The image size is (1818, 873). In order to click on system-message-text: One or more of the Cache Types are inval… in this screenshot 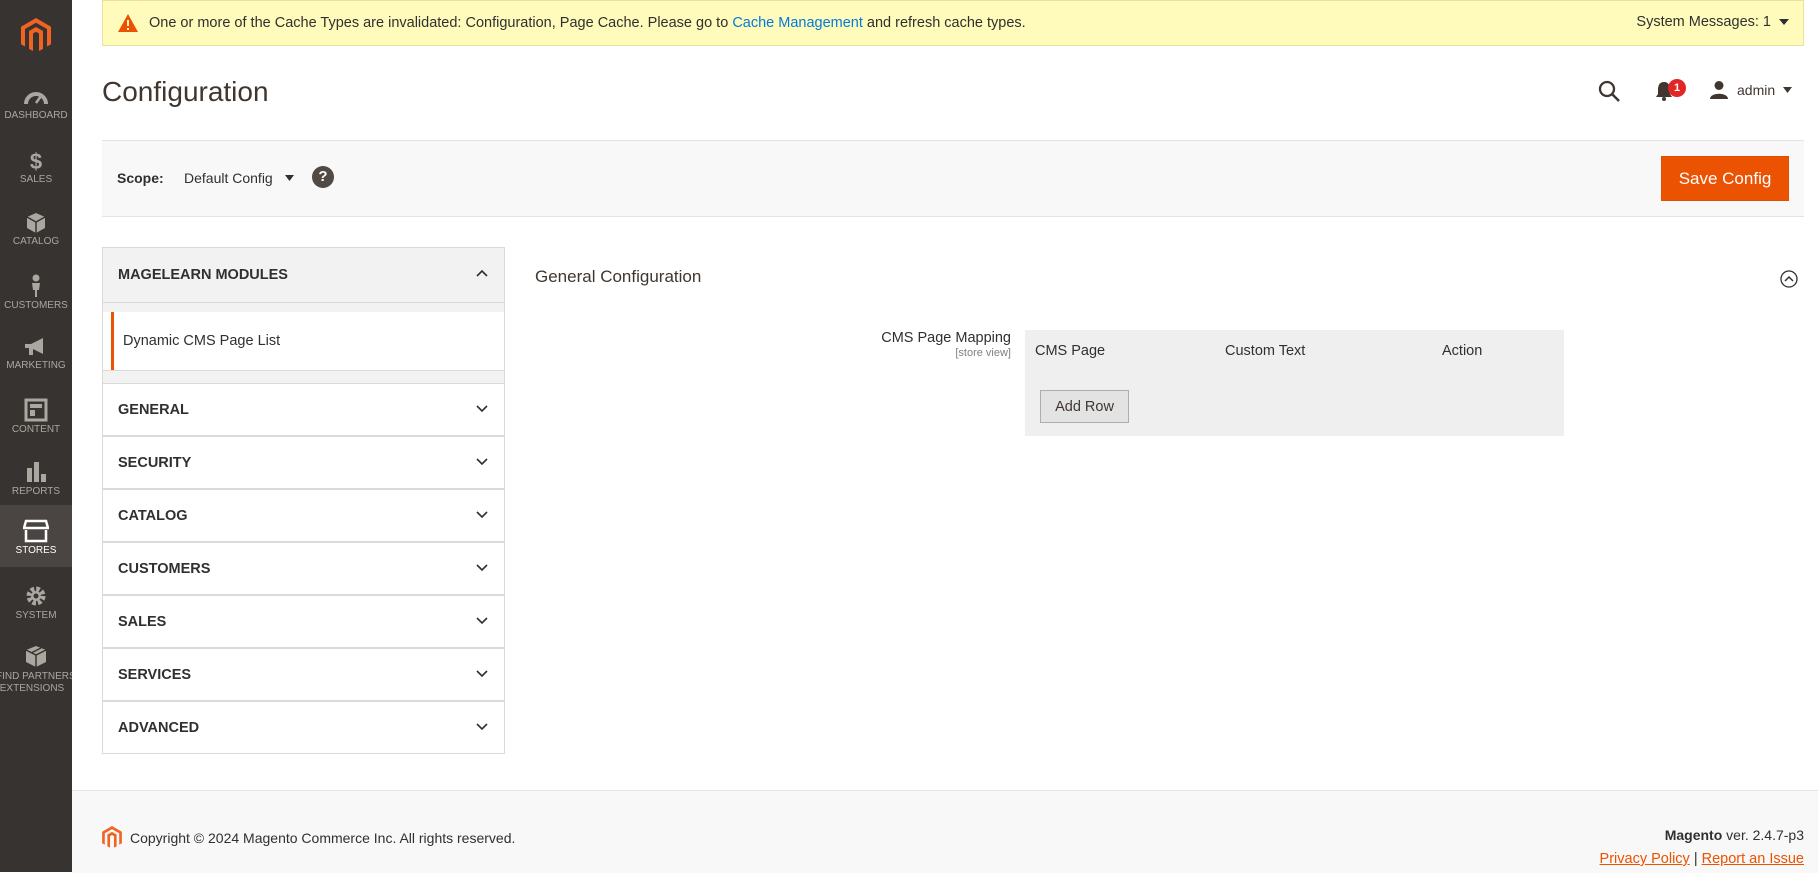, I will do `click(587, 23)`.